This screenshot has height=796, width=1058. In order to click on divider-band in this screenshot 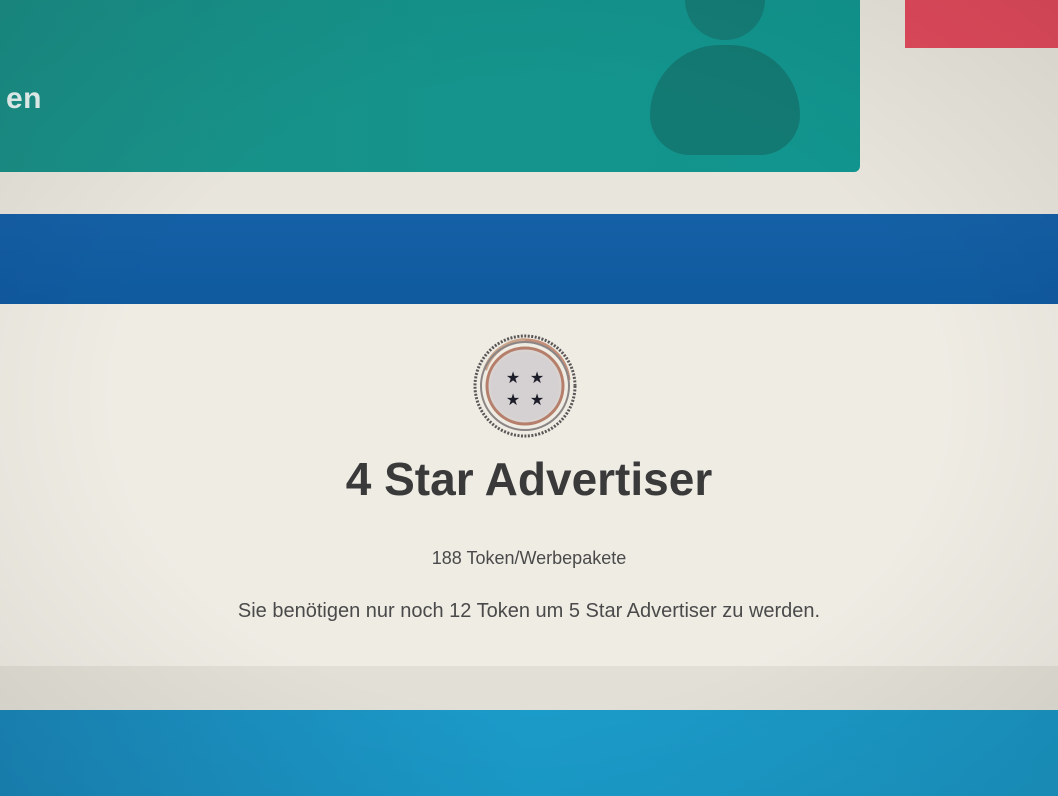, I will do `click(529, 688)`.